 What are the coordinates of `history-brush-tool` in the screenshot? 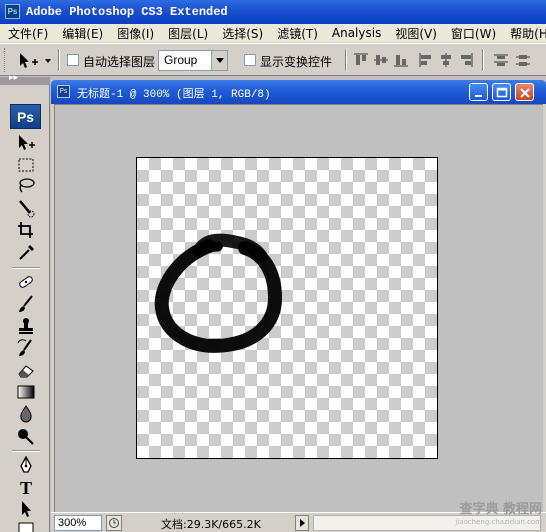 It's located at (26, 348).